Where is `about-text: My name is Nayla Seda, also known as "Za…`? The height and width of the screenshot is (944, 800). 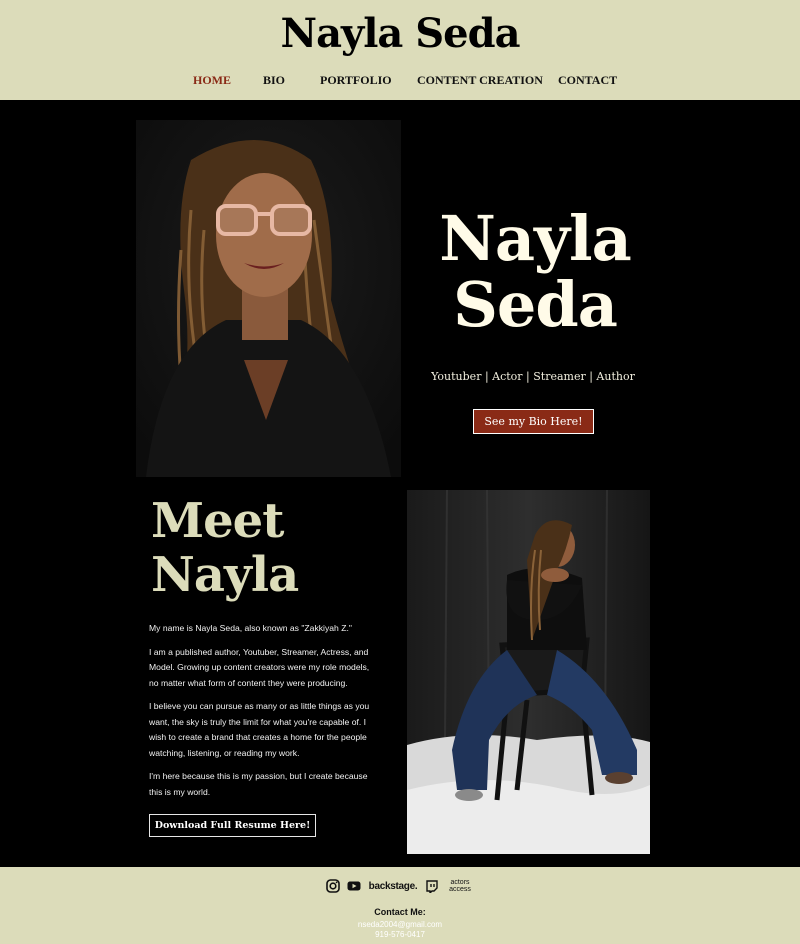
about-text: My name is Nayla Seda, also known as "Za… is located at coordinates (265, 714).